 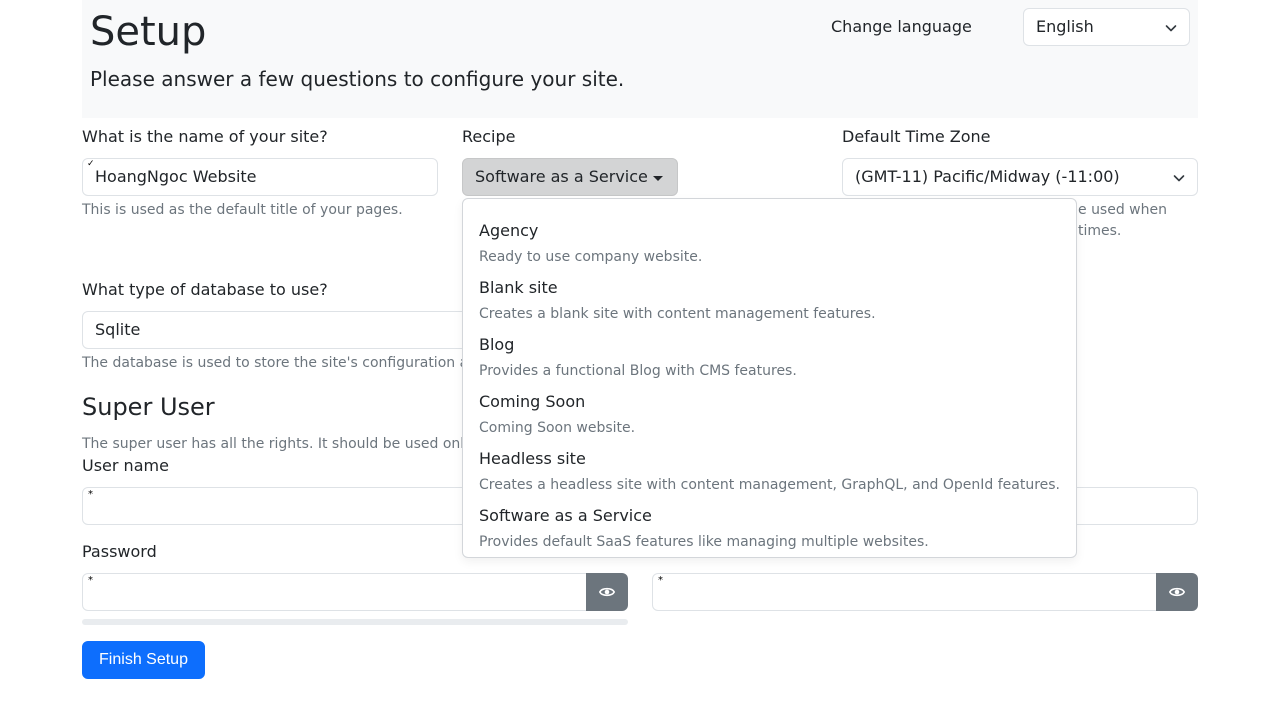 What do you see at coordinates (176, 176) in the screenshot?
I see `site-name-value: HoangNgoc Website` at bounding box center [176, 176].